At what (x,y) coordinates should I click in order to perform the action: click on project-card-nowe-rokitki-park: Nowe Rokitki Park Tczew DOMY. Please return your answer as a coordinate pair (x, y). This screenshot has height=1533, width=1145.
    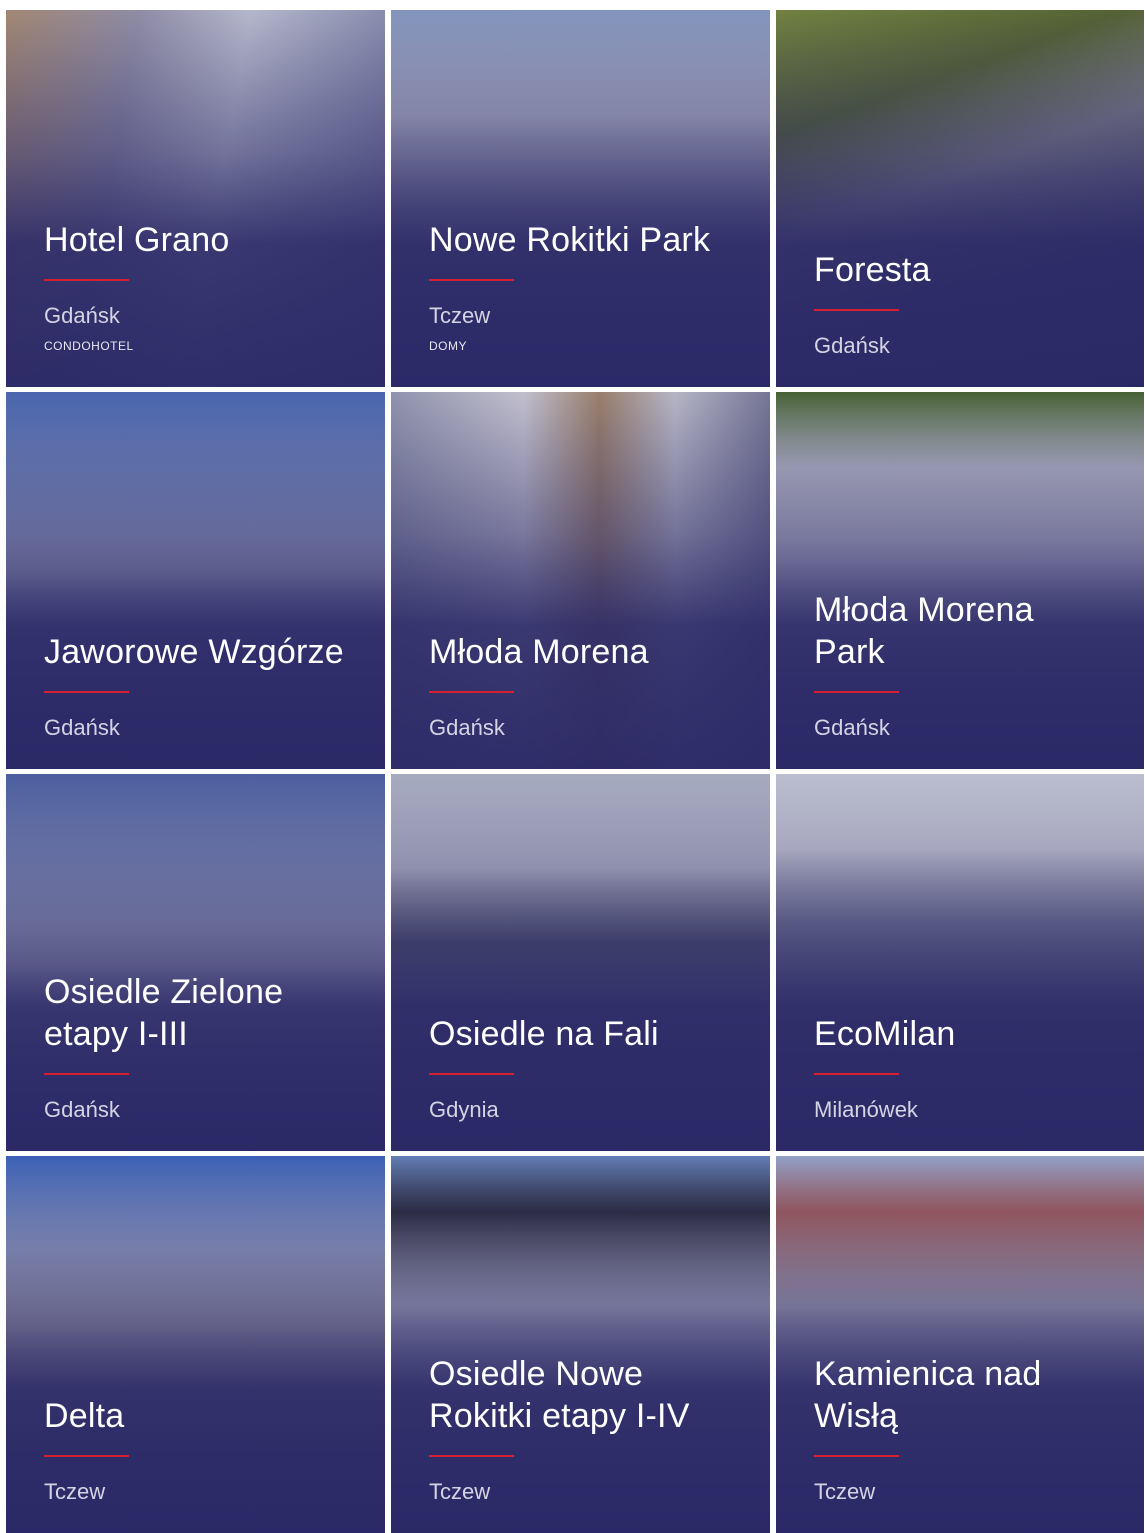
    Looking at the image, I should click on (580, 198).